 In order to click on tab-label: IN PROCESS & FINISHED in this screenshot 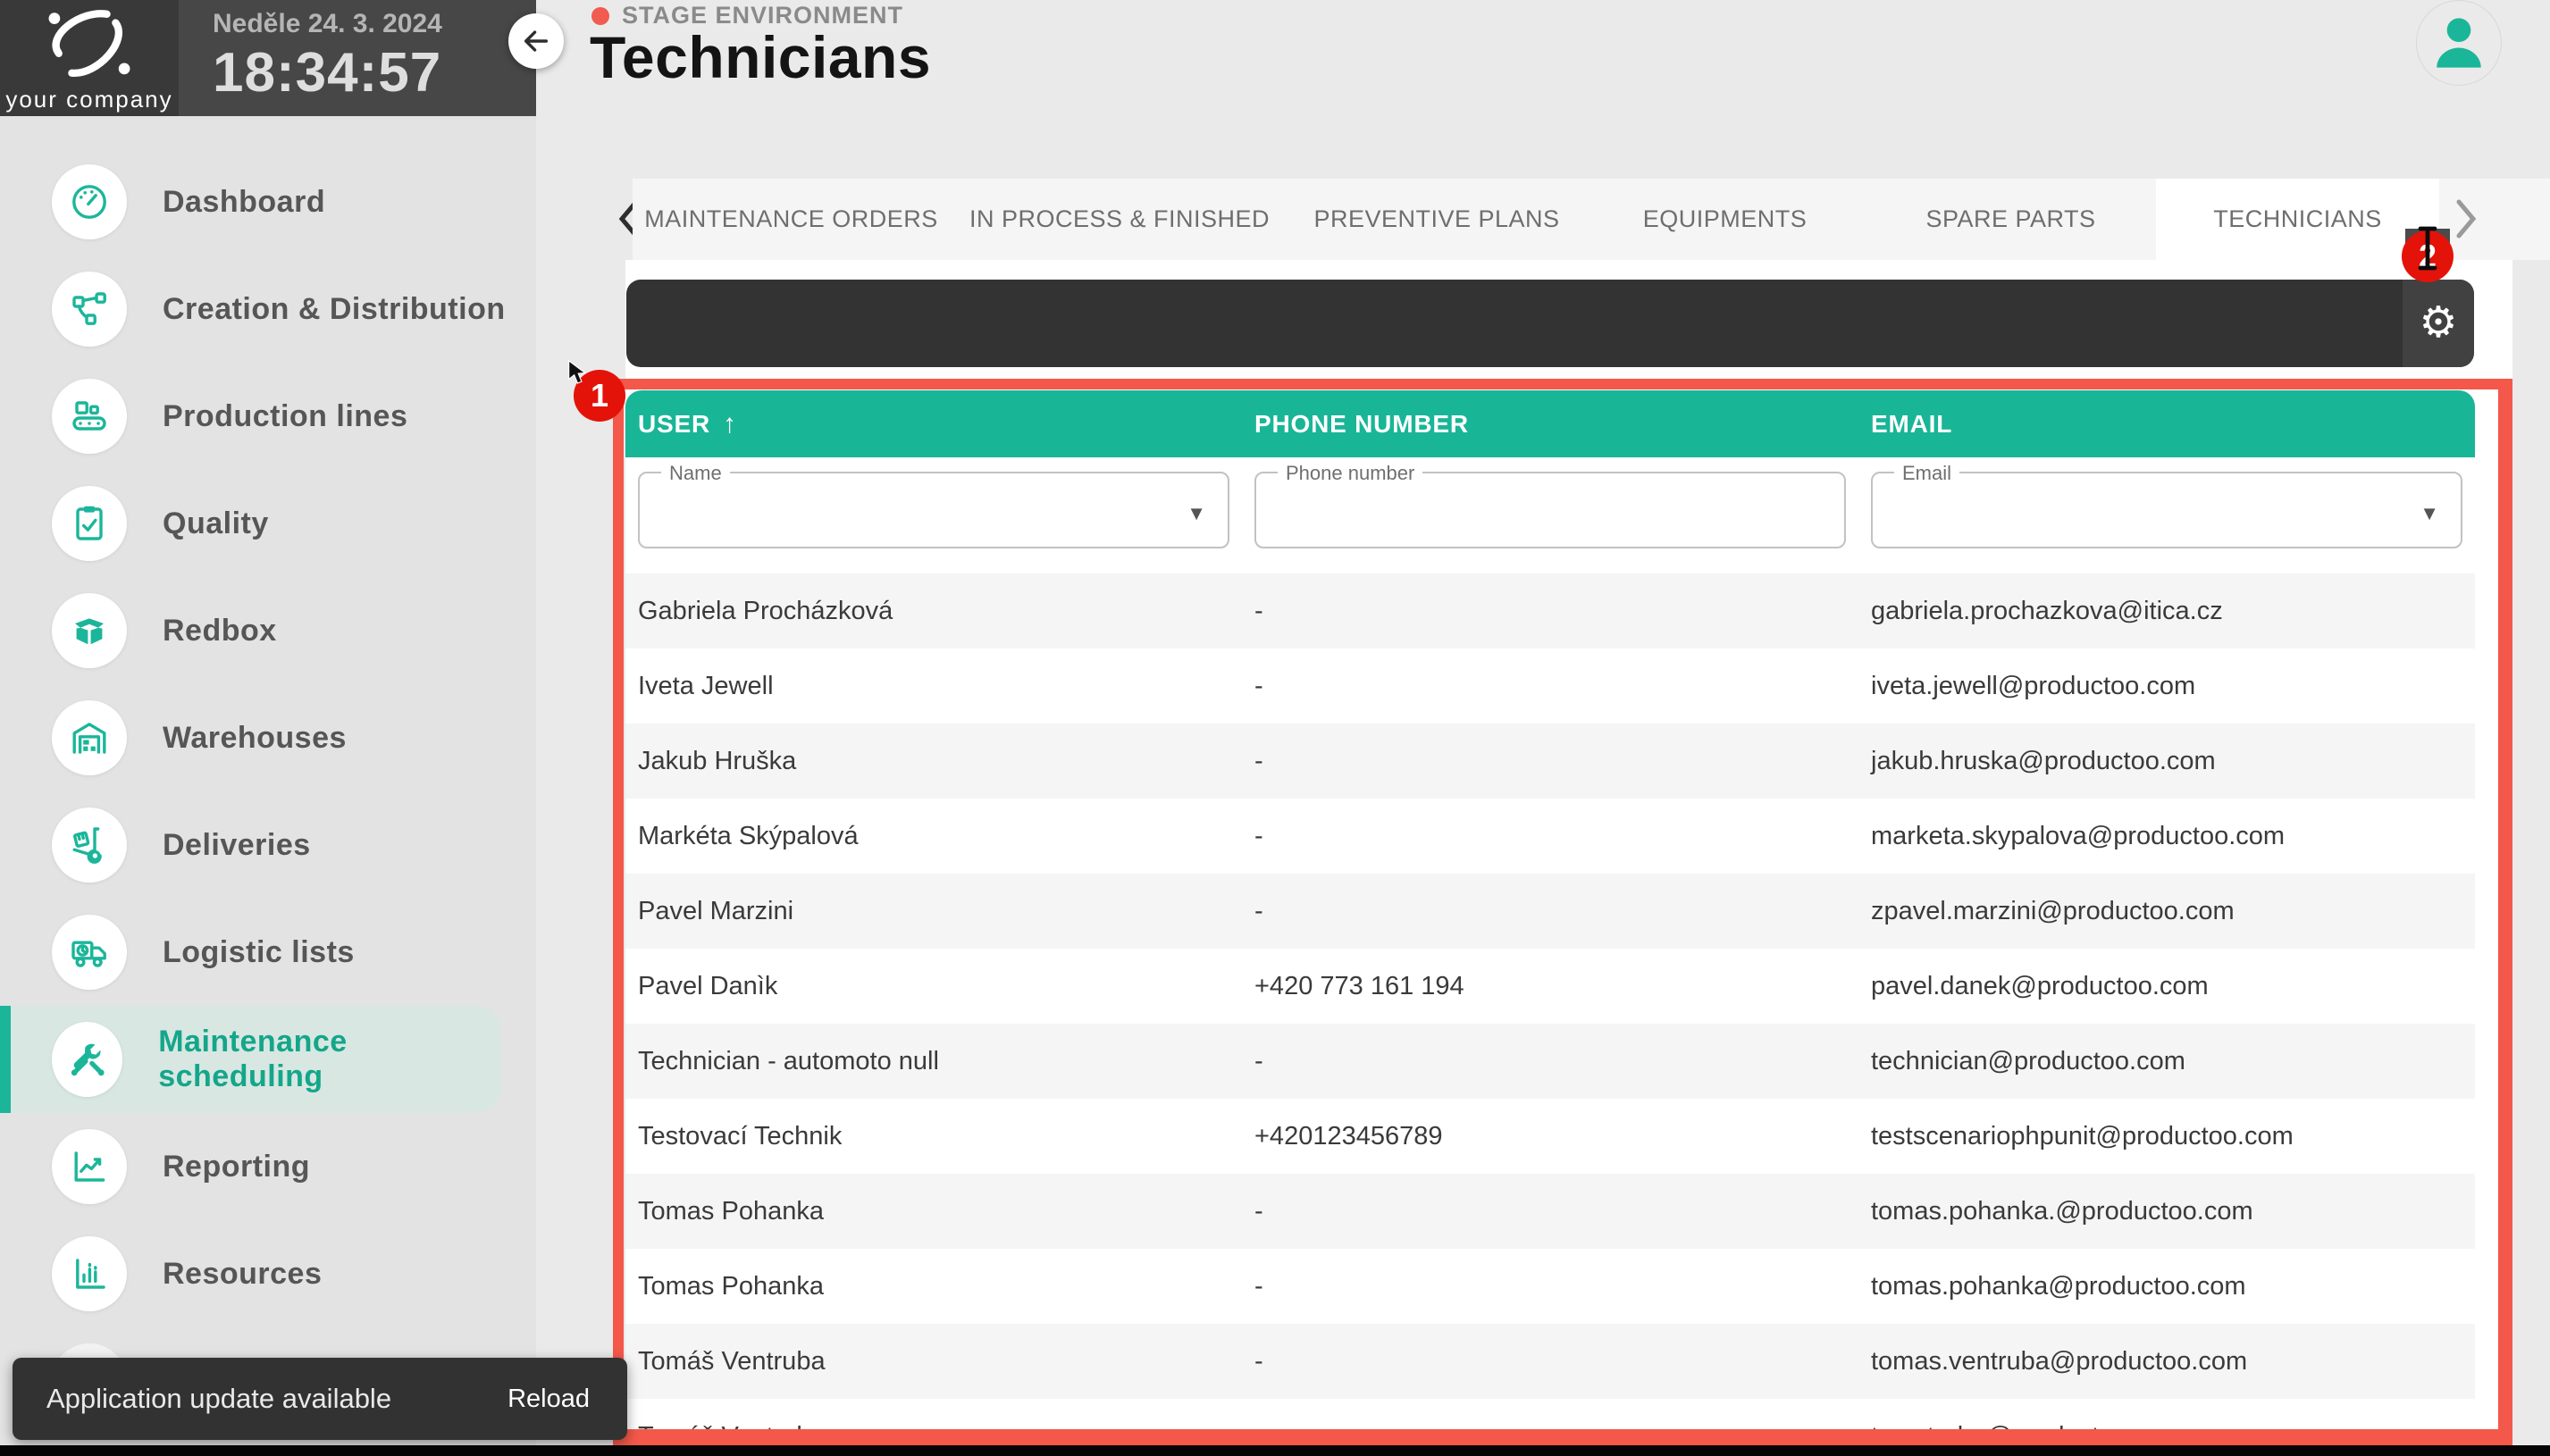, I will do `click(1120, 218)`.